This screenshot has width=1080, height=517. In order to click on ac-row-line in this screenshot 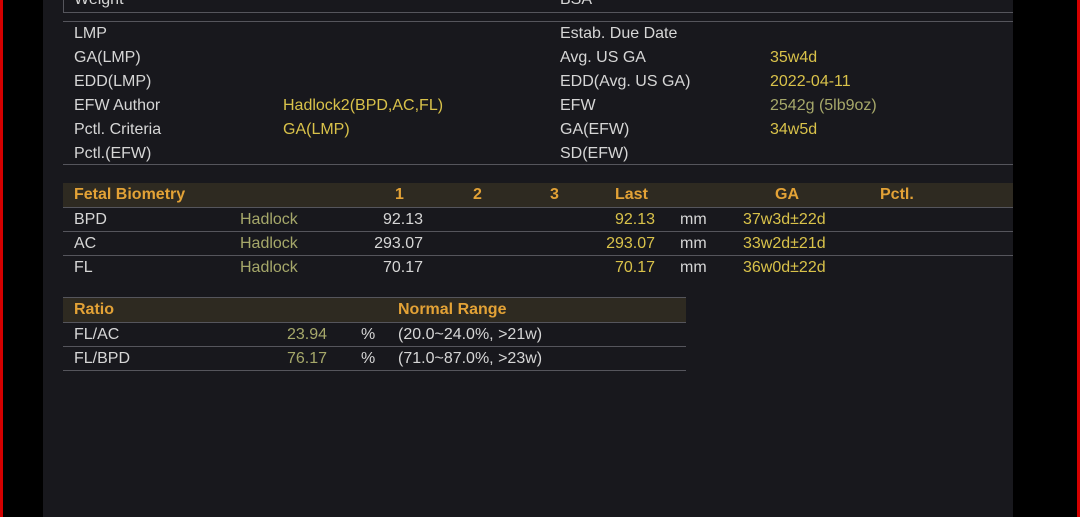, I will do `click(538, 255)`.